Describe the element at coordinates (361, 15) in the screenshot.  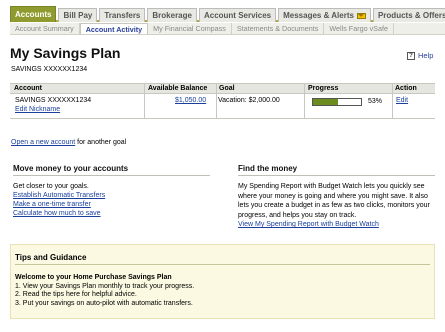
I see `envelope-icon` at that location.